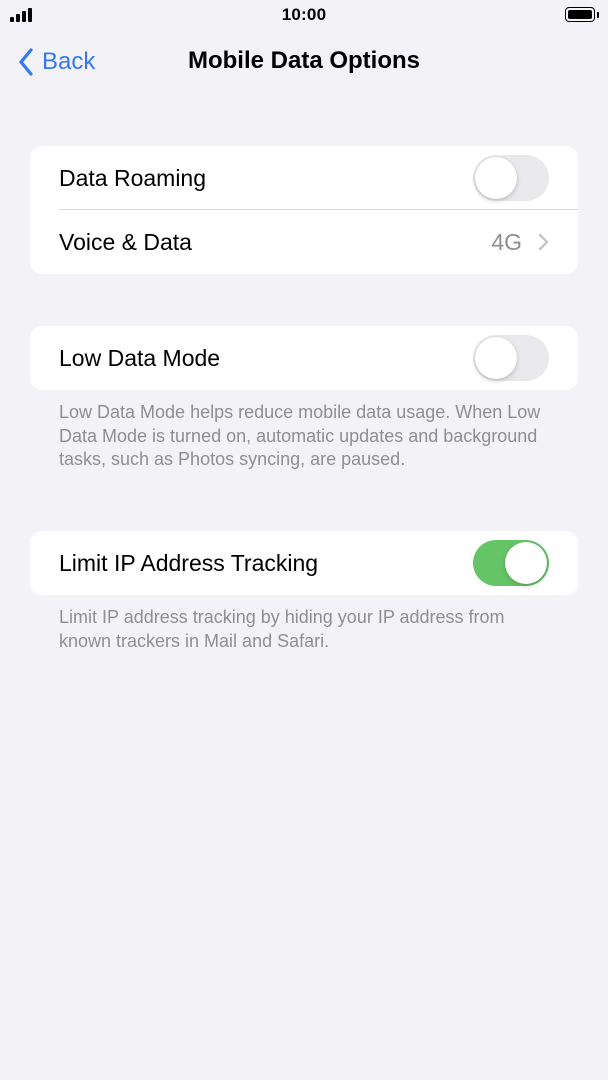 The image size is (608, 1080). What do you see at coordinates (543, 242) in the screenshot?
I see `chevron-right-icon` at bounding box center [543, 242].